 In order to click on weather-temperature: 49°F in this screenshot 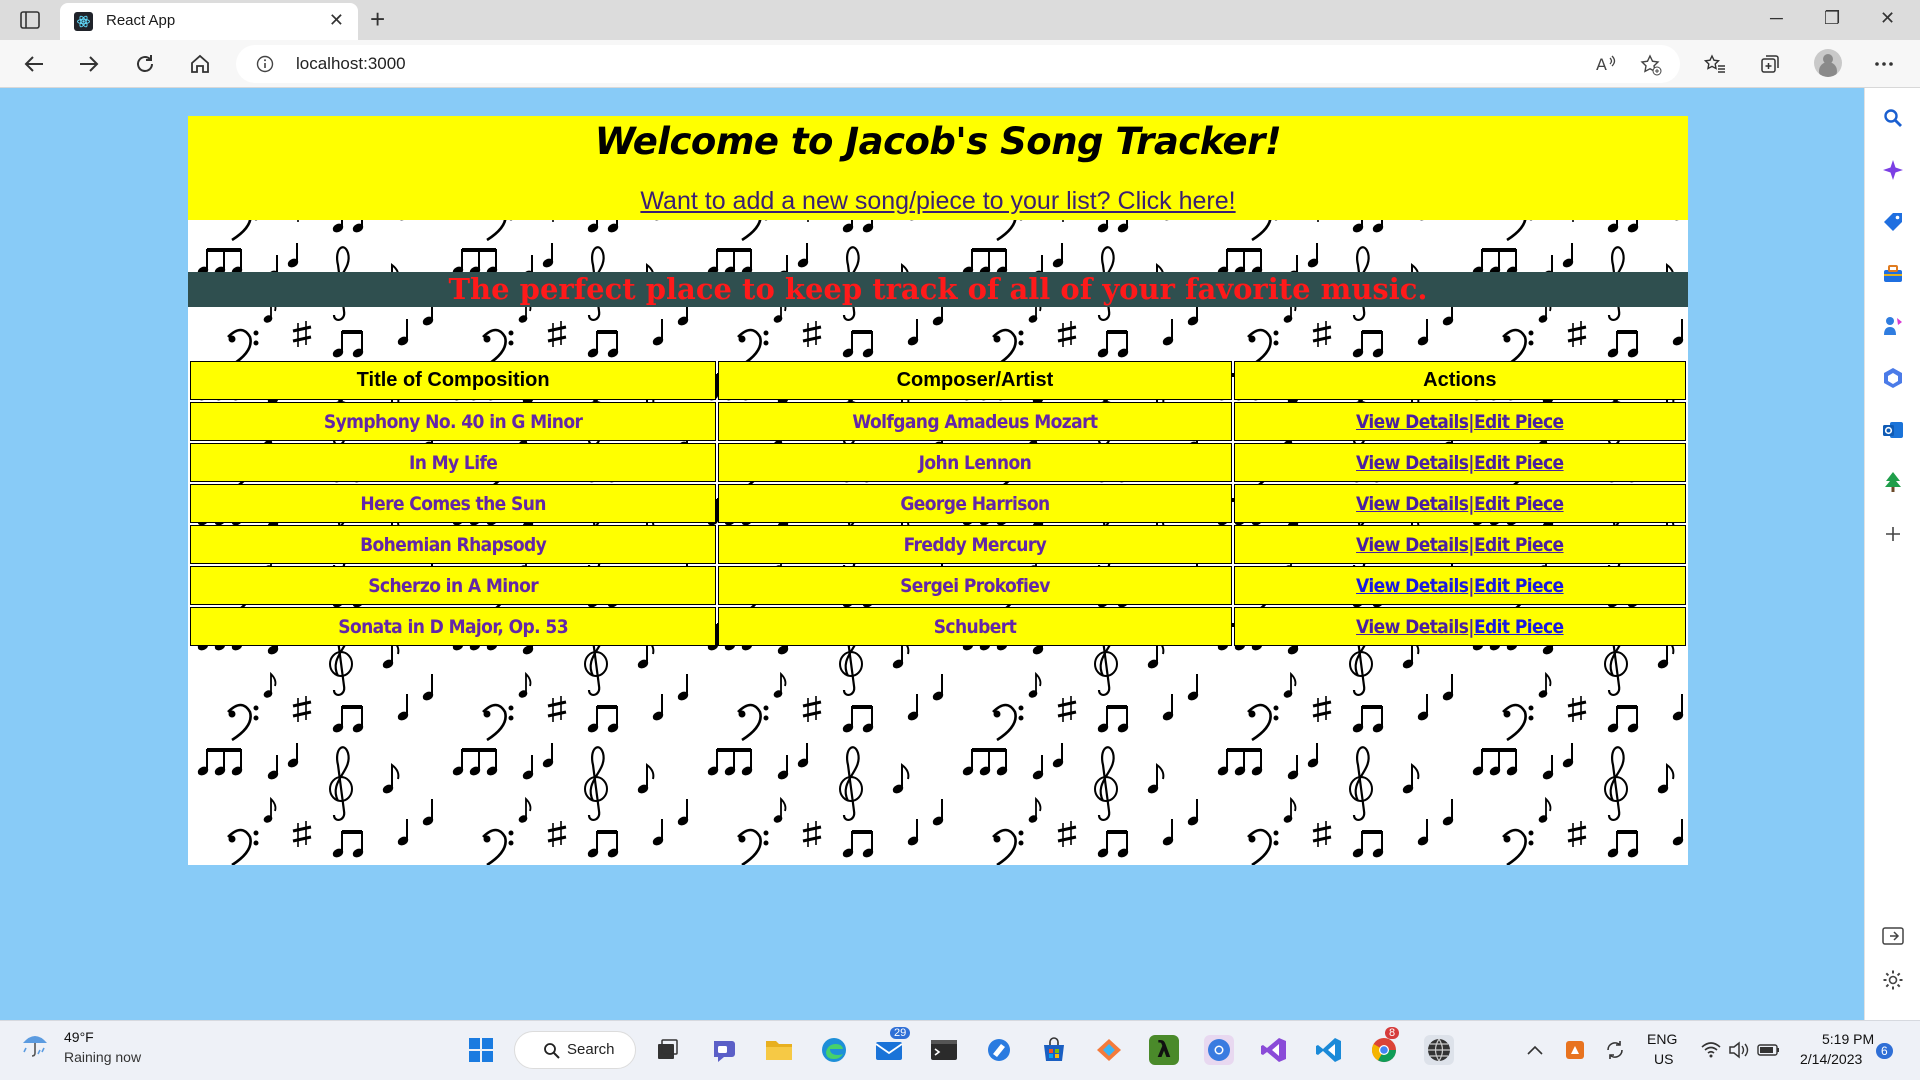, I will do `click(79, 1037)`.